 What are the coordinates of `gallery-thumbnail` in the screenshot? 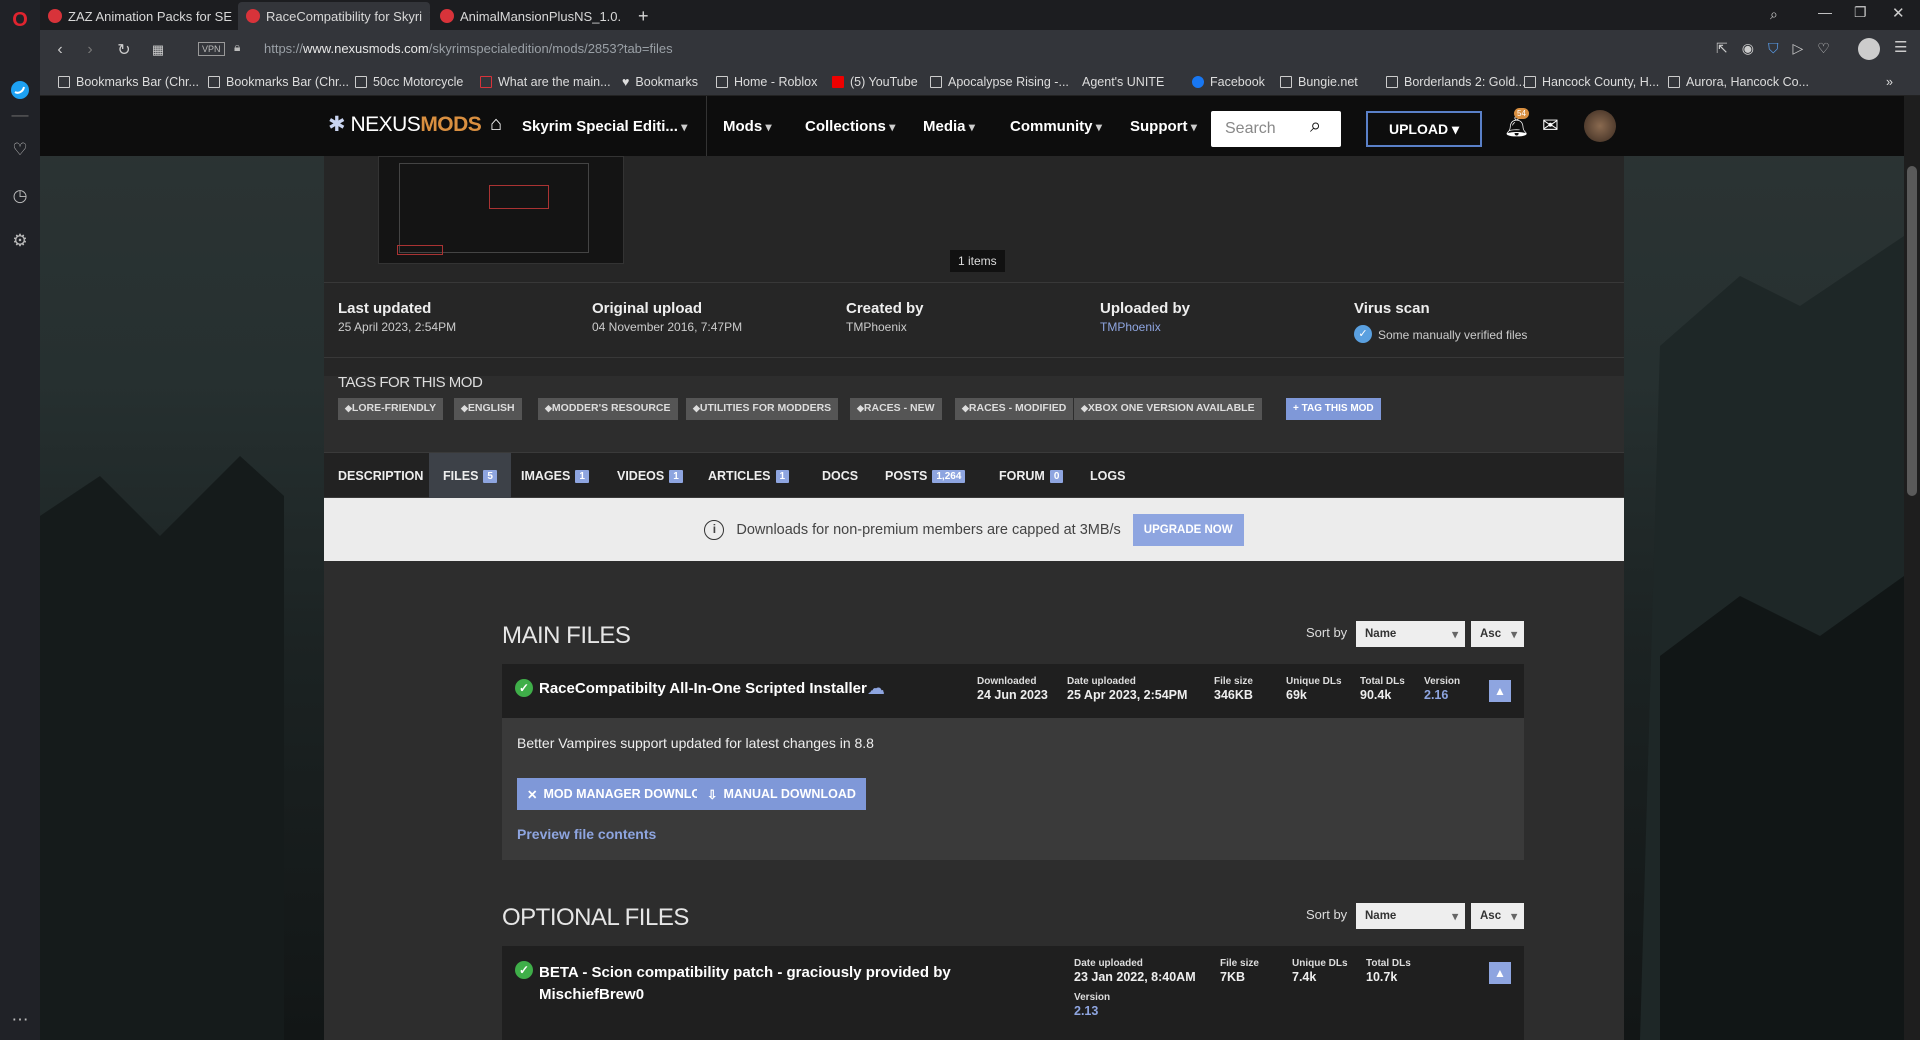 It's located at (501, 210).